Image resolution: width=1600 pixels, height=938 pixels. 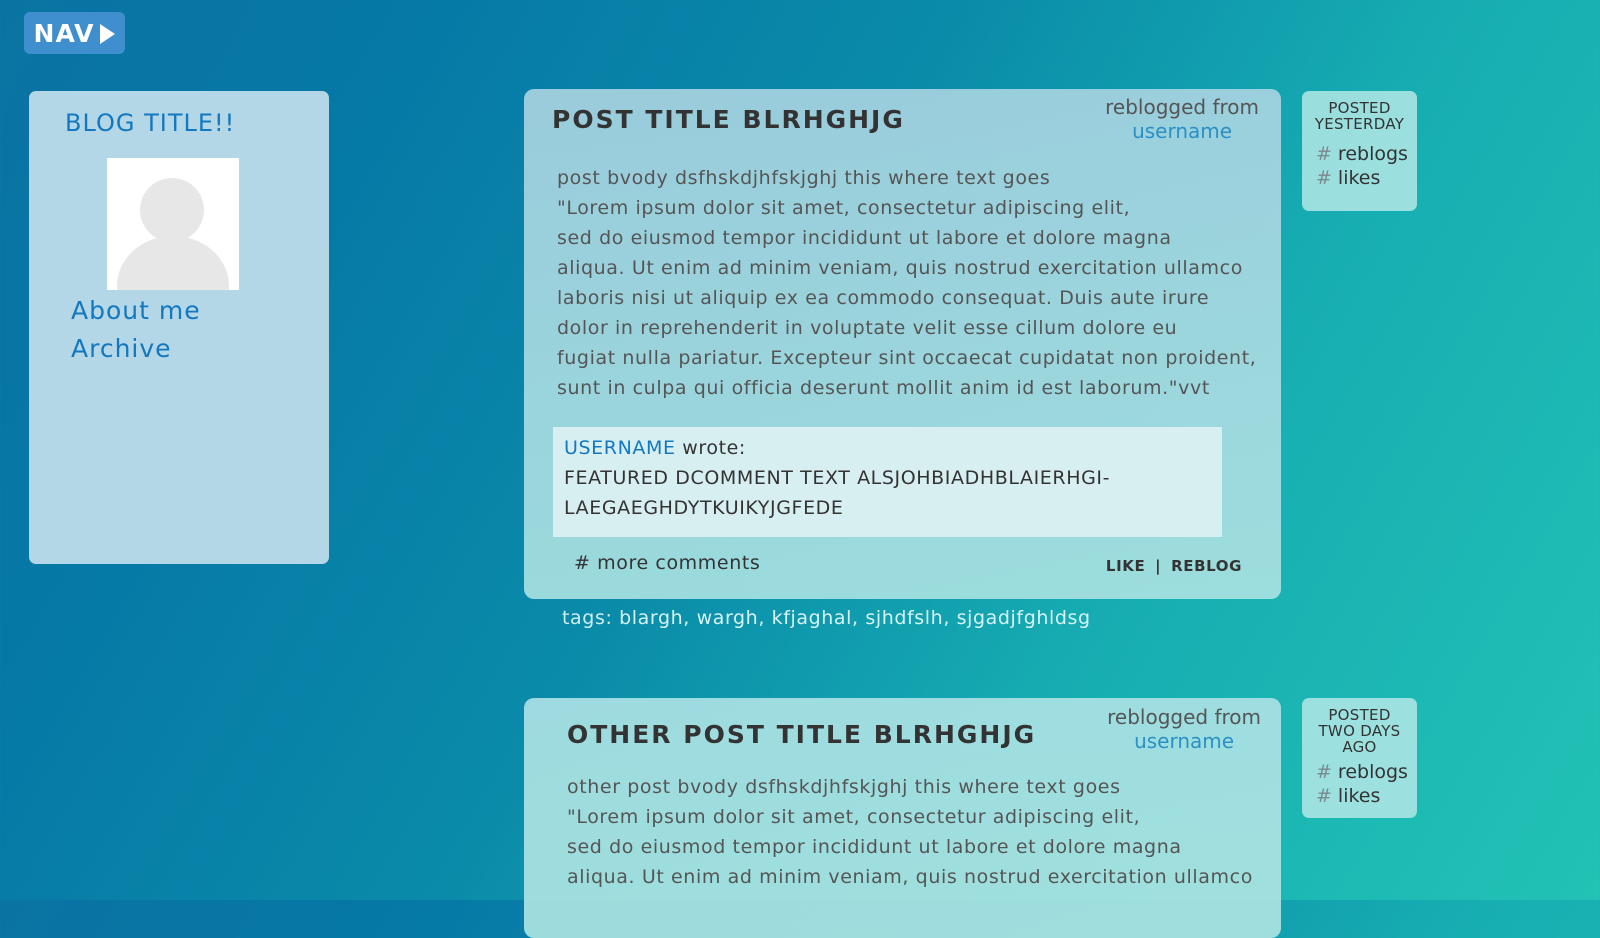 What do you see at coordinates (802, 734) in the screenshot?
I see `post-title: OTHER POST TITLE BLRHGHJG` at bounding box center [802, 734].